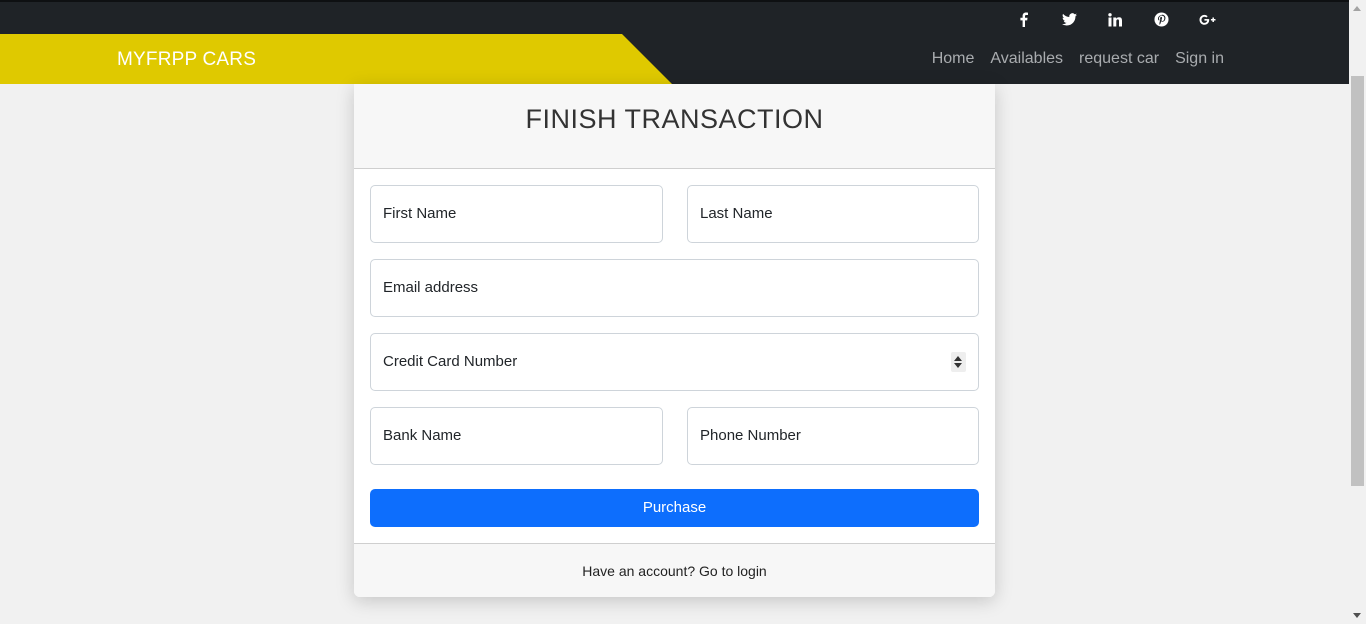  What do you see at coordinates (833, 214) in the screenshot?
I see `last-name-input: Last Name` at bounding box center [833, 214].